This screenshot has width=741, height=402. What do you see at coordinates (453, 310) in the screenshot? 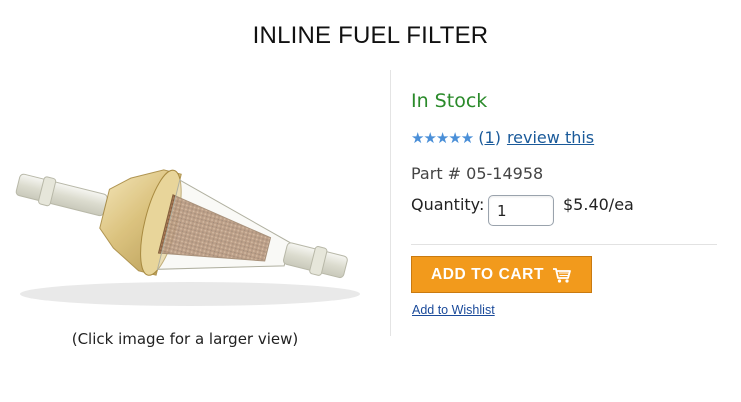
I see `add-to-wishlist-link: Add to Wishlist` at bounding box center [453, 310].